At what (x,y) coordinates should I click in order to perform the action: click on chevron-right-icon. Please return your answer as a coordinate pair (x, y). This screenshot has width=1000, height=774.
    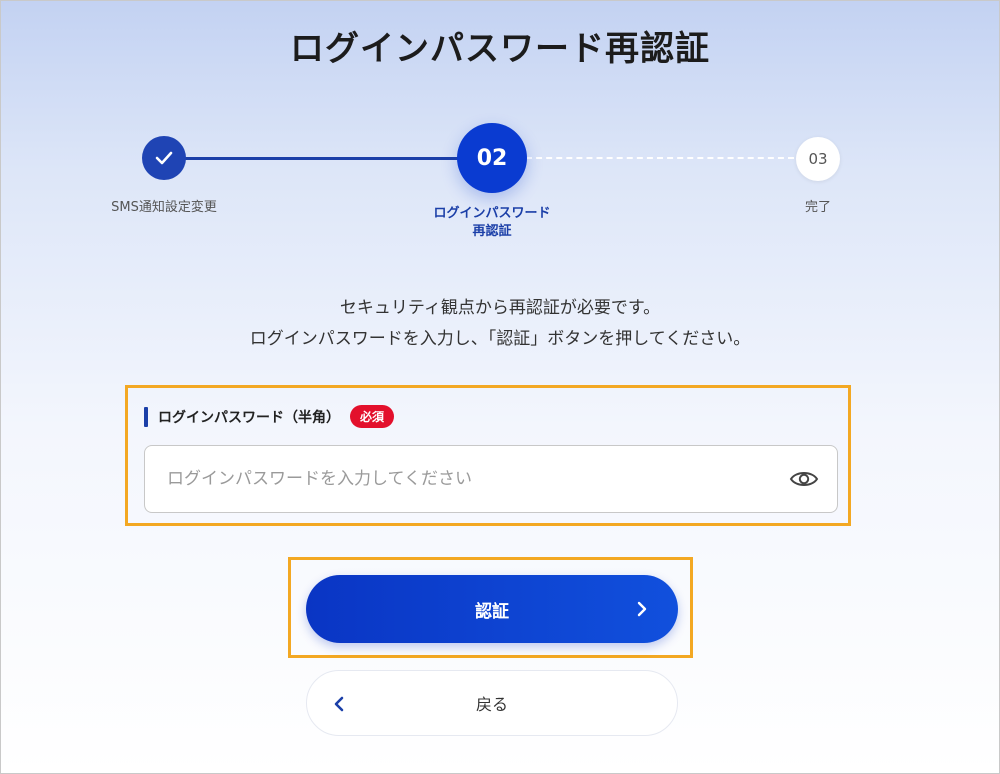
    Looking at the image, I should click on (642, 609).